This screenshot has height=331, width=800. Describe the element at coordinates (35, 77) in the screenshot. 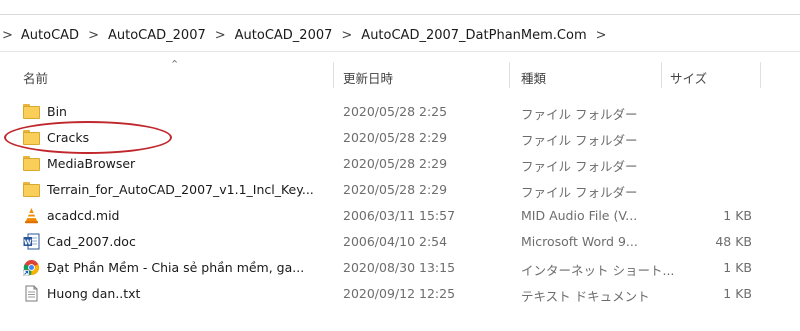

I see `column-header-name: 名前` at that location.